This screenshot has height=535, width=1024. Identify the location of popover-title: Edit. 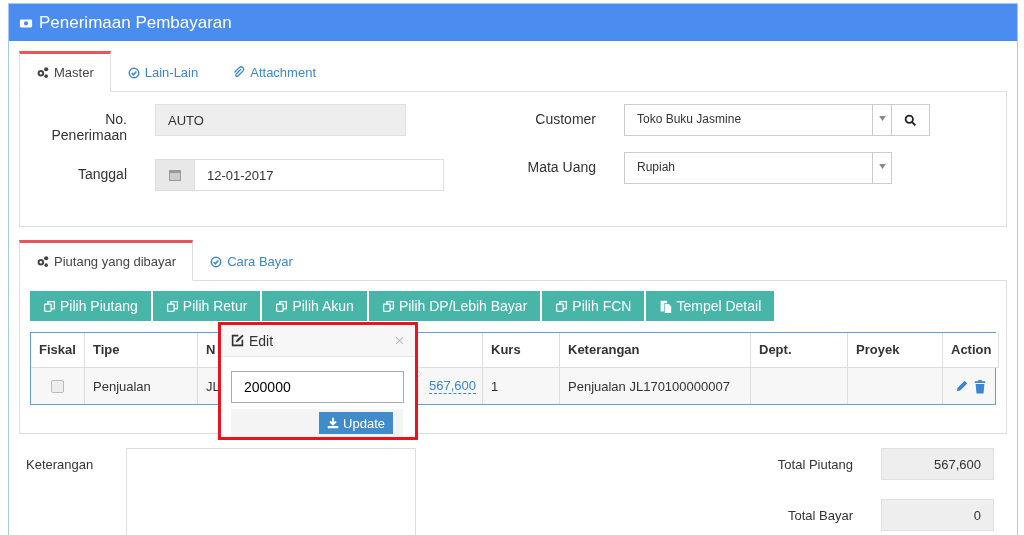
(261, 340).